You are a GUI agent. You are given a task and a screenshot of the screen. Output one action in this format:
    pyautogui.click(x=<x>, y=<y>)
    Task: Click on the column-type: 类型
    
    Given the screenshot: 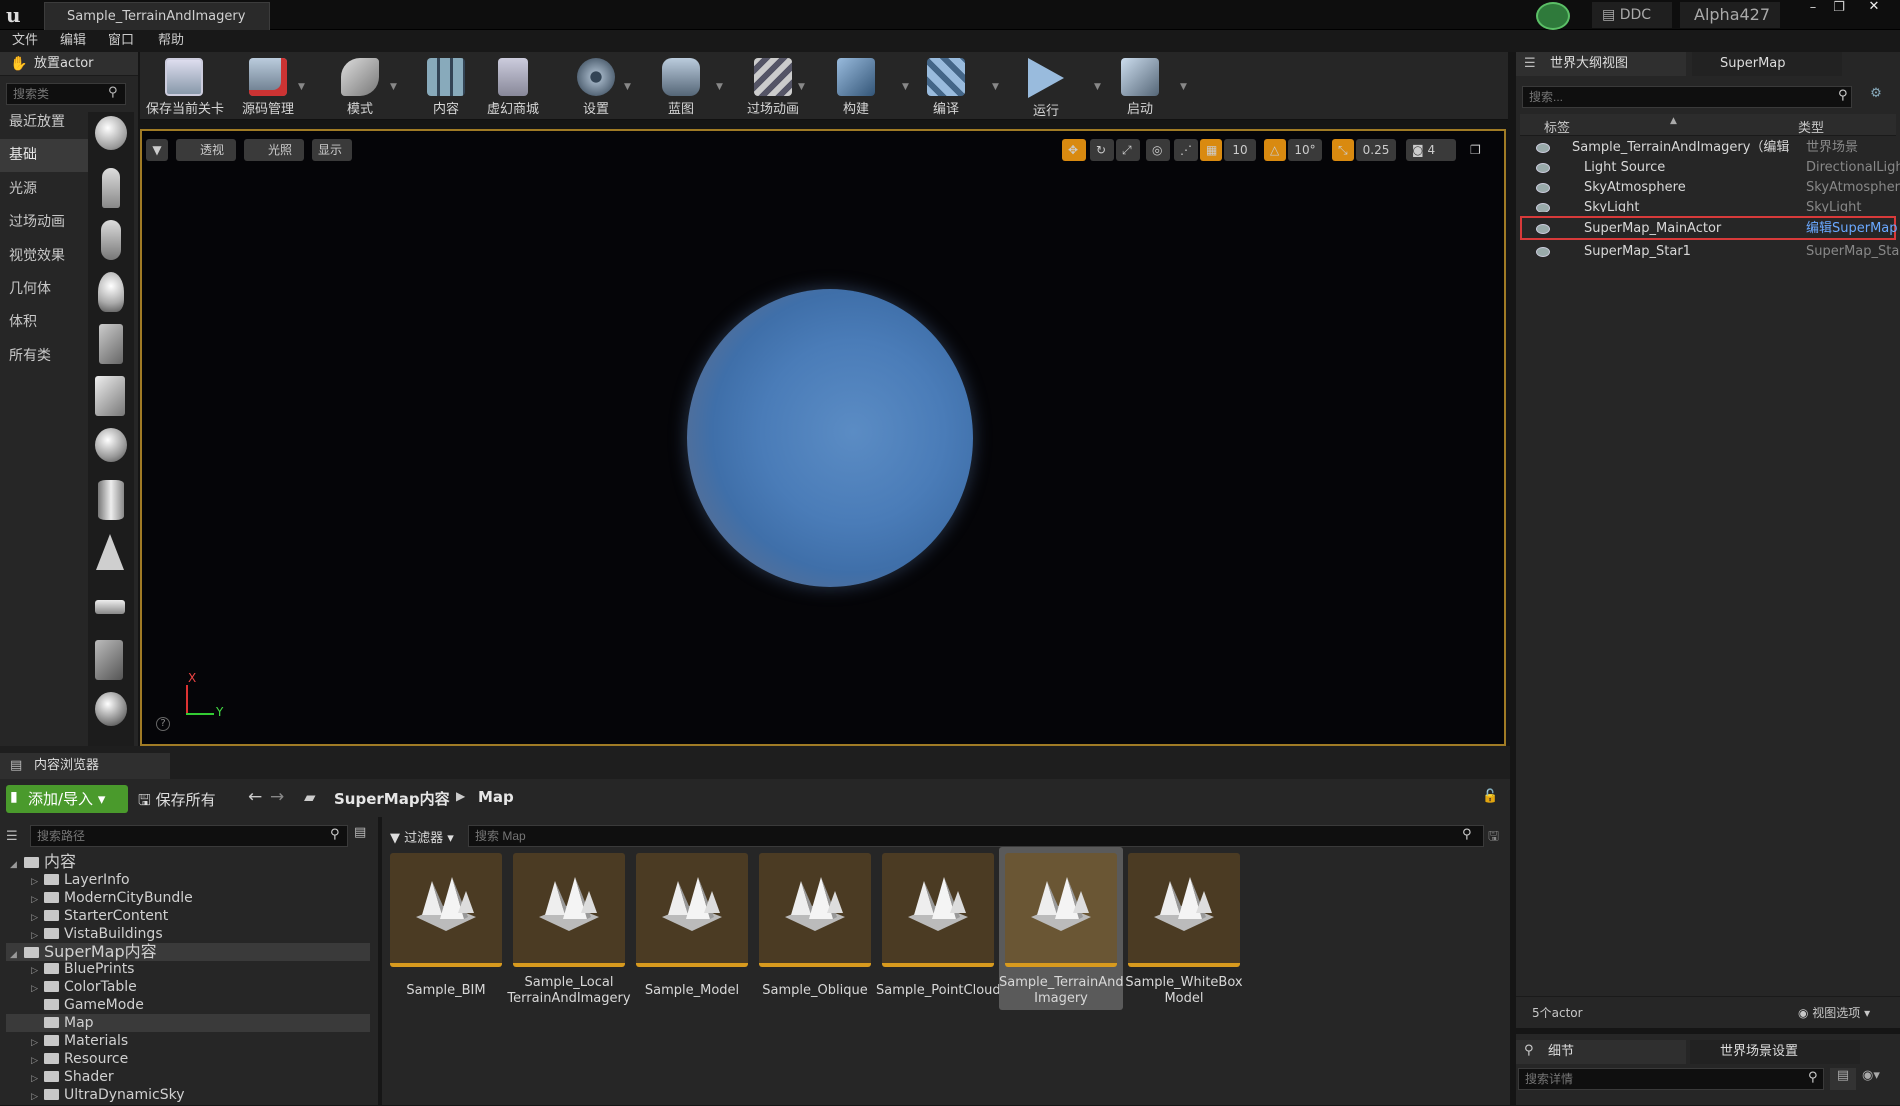 What is the action you would take?
    pyautogui.click(x=1811, y=126)
    